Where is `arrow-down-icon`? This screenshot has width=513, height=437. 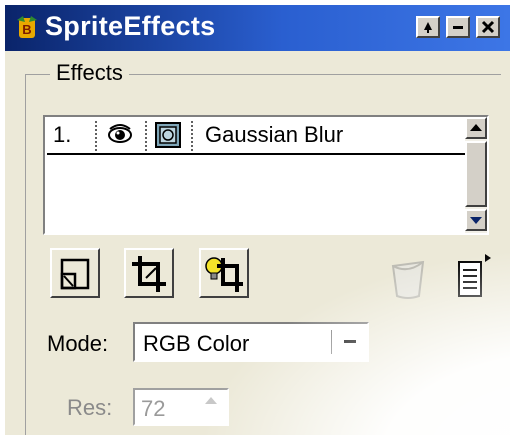 arrow-down-icon is located at coordinates (476, 220).